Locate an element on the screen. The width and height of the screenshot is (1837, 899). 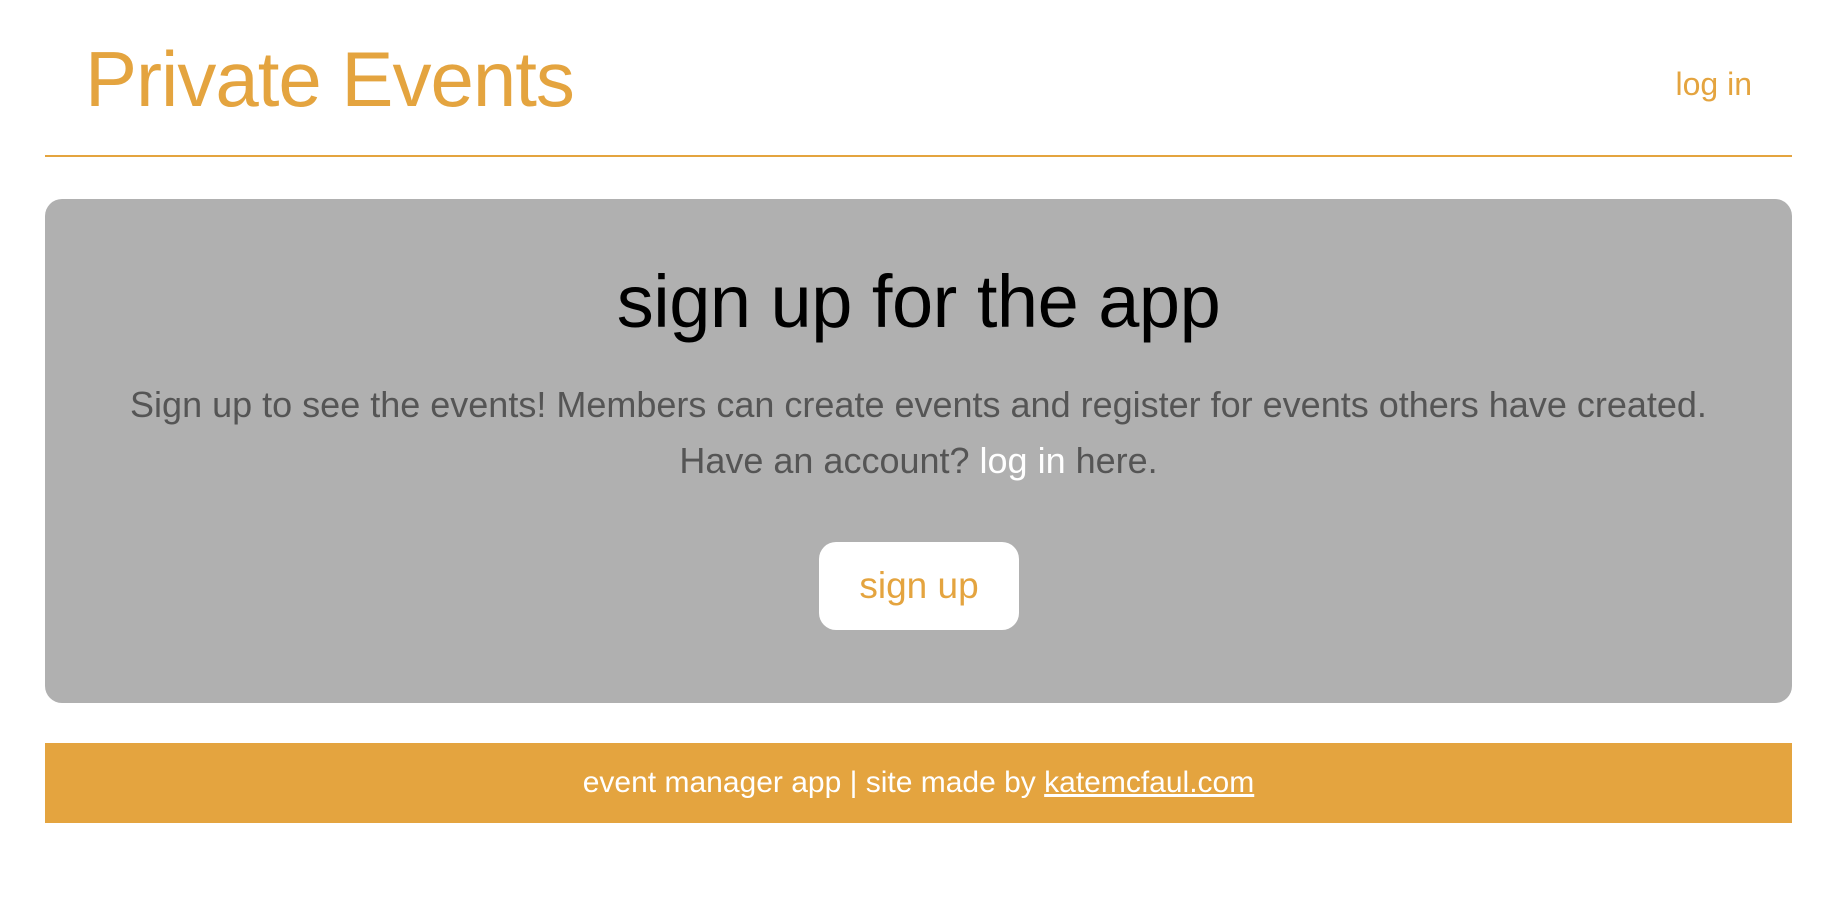
hero-title: sign up for the app is located at coordinates (918, 301).